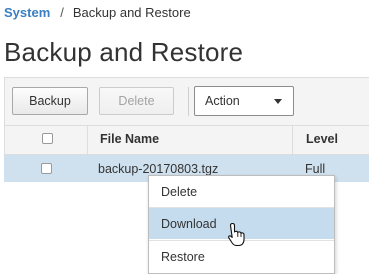 The width and height of the screenshot is (369, 274). Describe the element at coordinates (183, 257) in the screenshot. I see `menu-item-label: Restore` at that location.